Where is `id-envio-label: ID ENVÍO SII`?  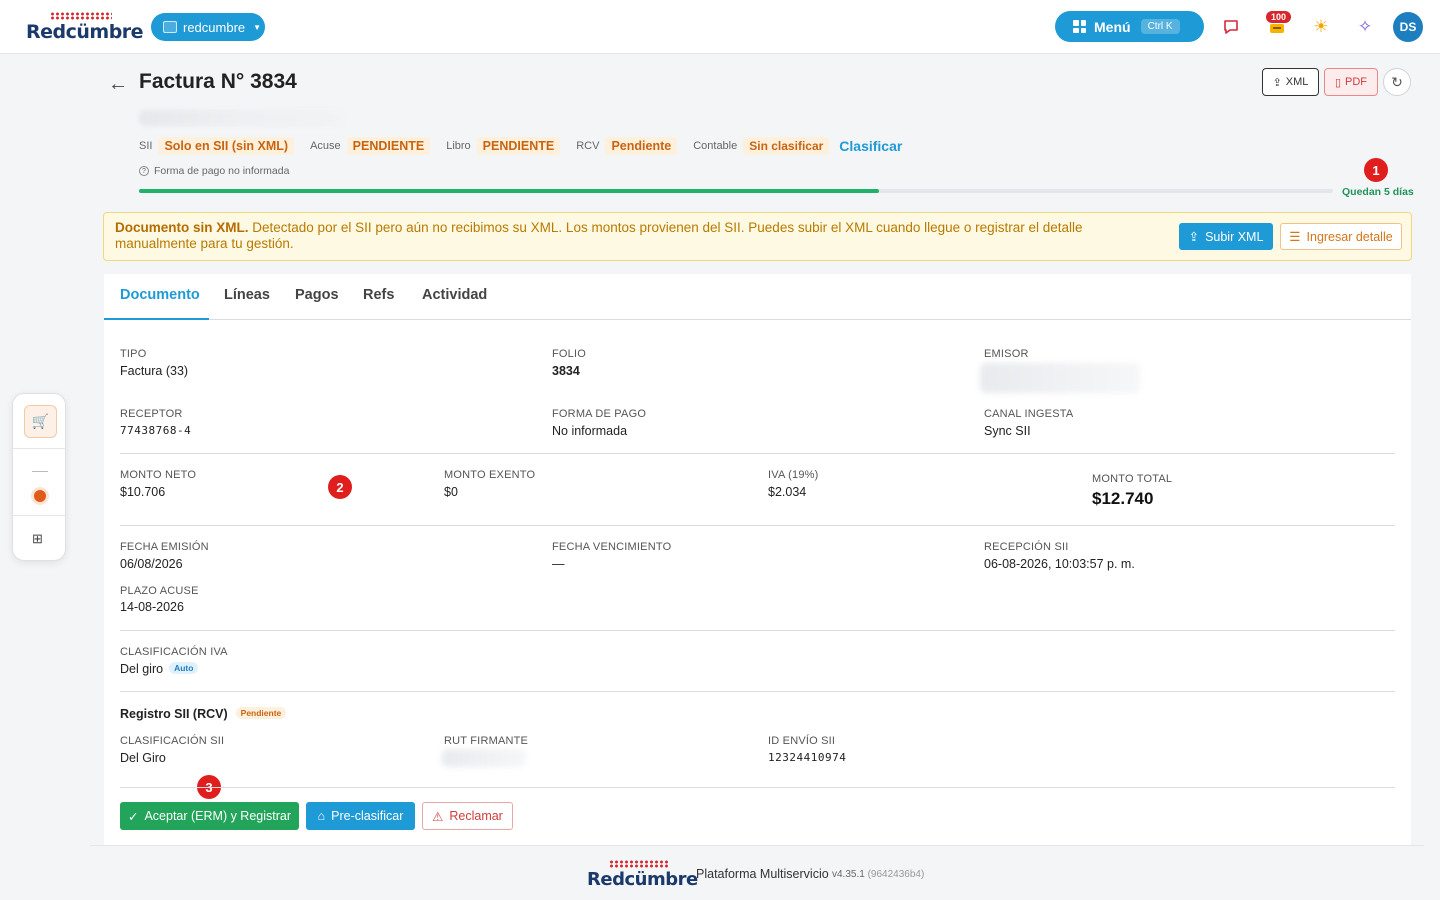
id-envio-label: ID ENVÍO SII is located at coordinates (802, 741).